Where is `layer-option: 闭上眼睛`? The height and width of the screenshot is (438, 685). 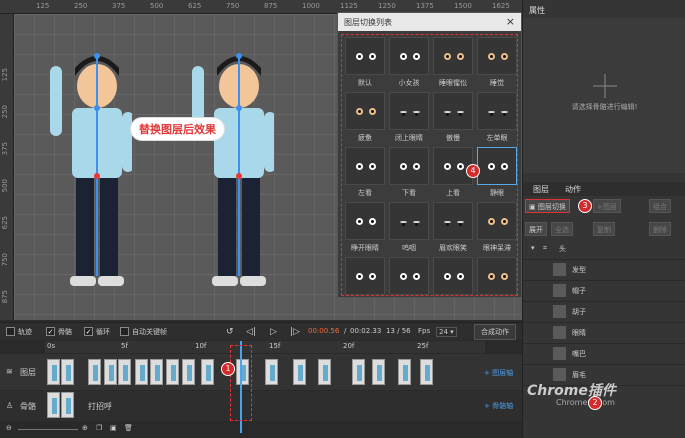
layer-option: 闭上眼睛 is located at coordinates (409, 117).